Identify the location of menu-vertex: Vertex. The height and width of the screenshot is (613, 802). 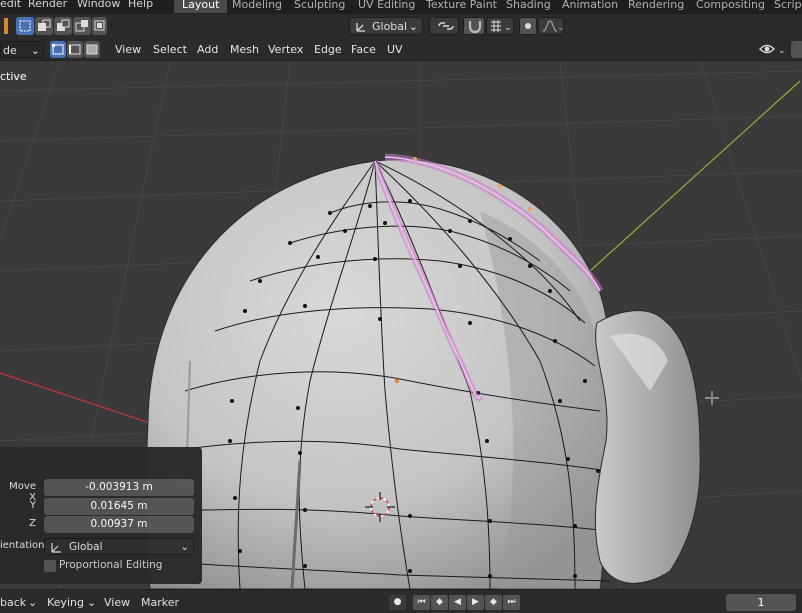
(285, 49).